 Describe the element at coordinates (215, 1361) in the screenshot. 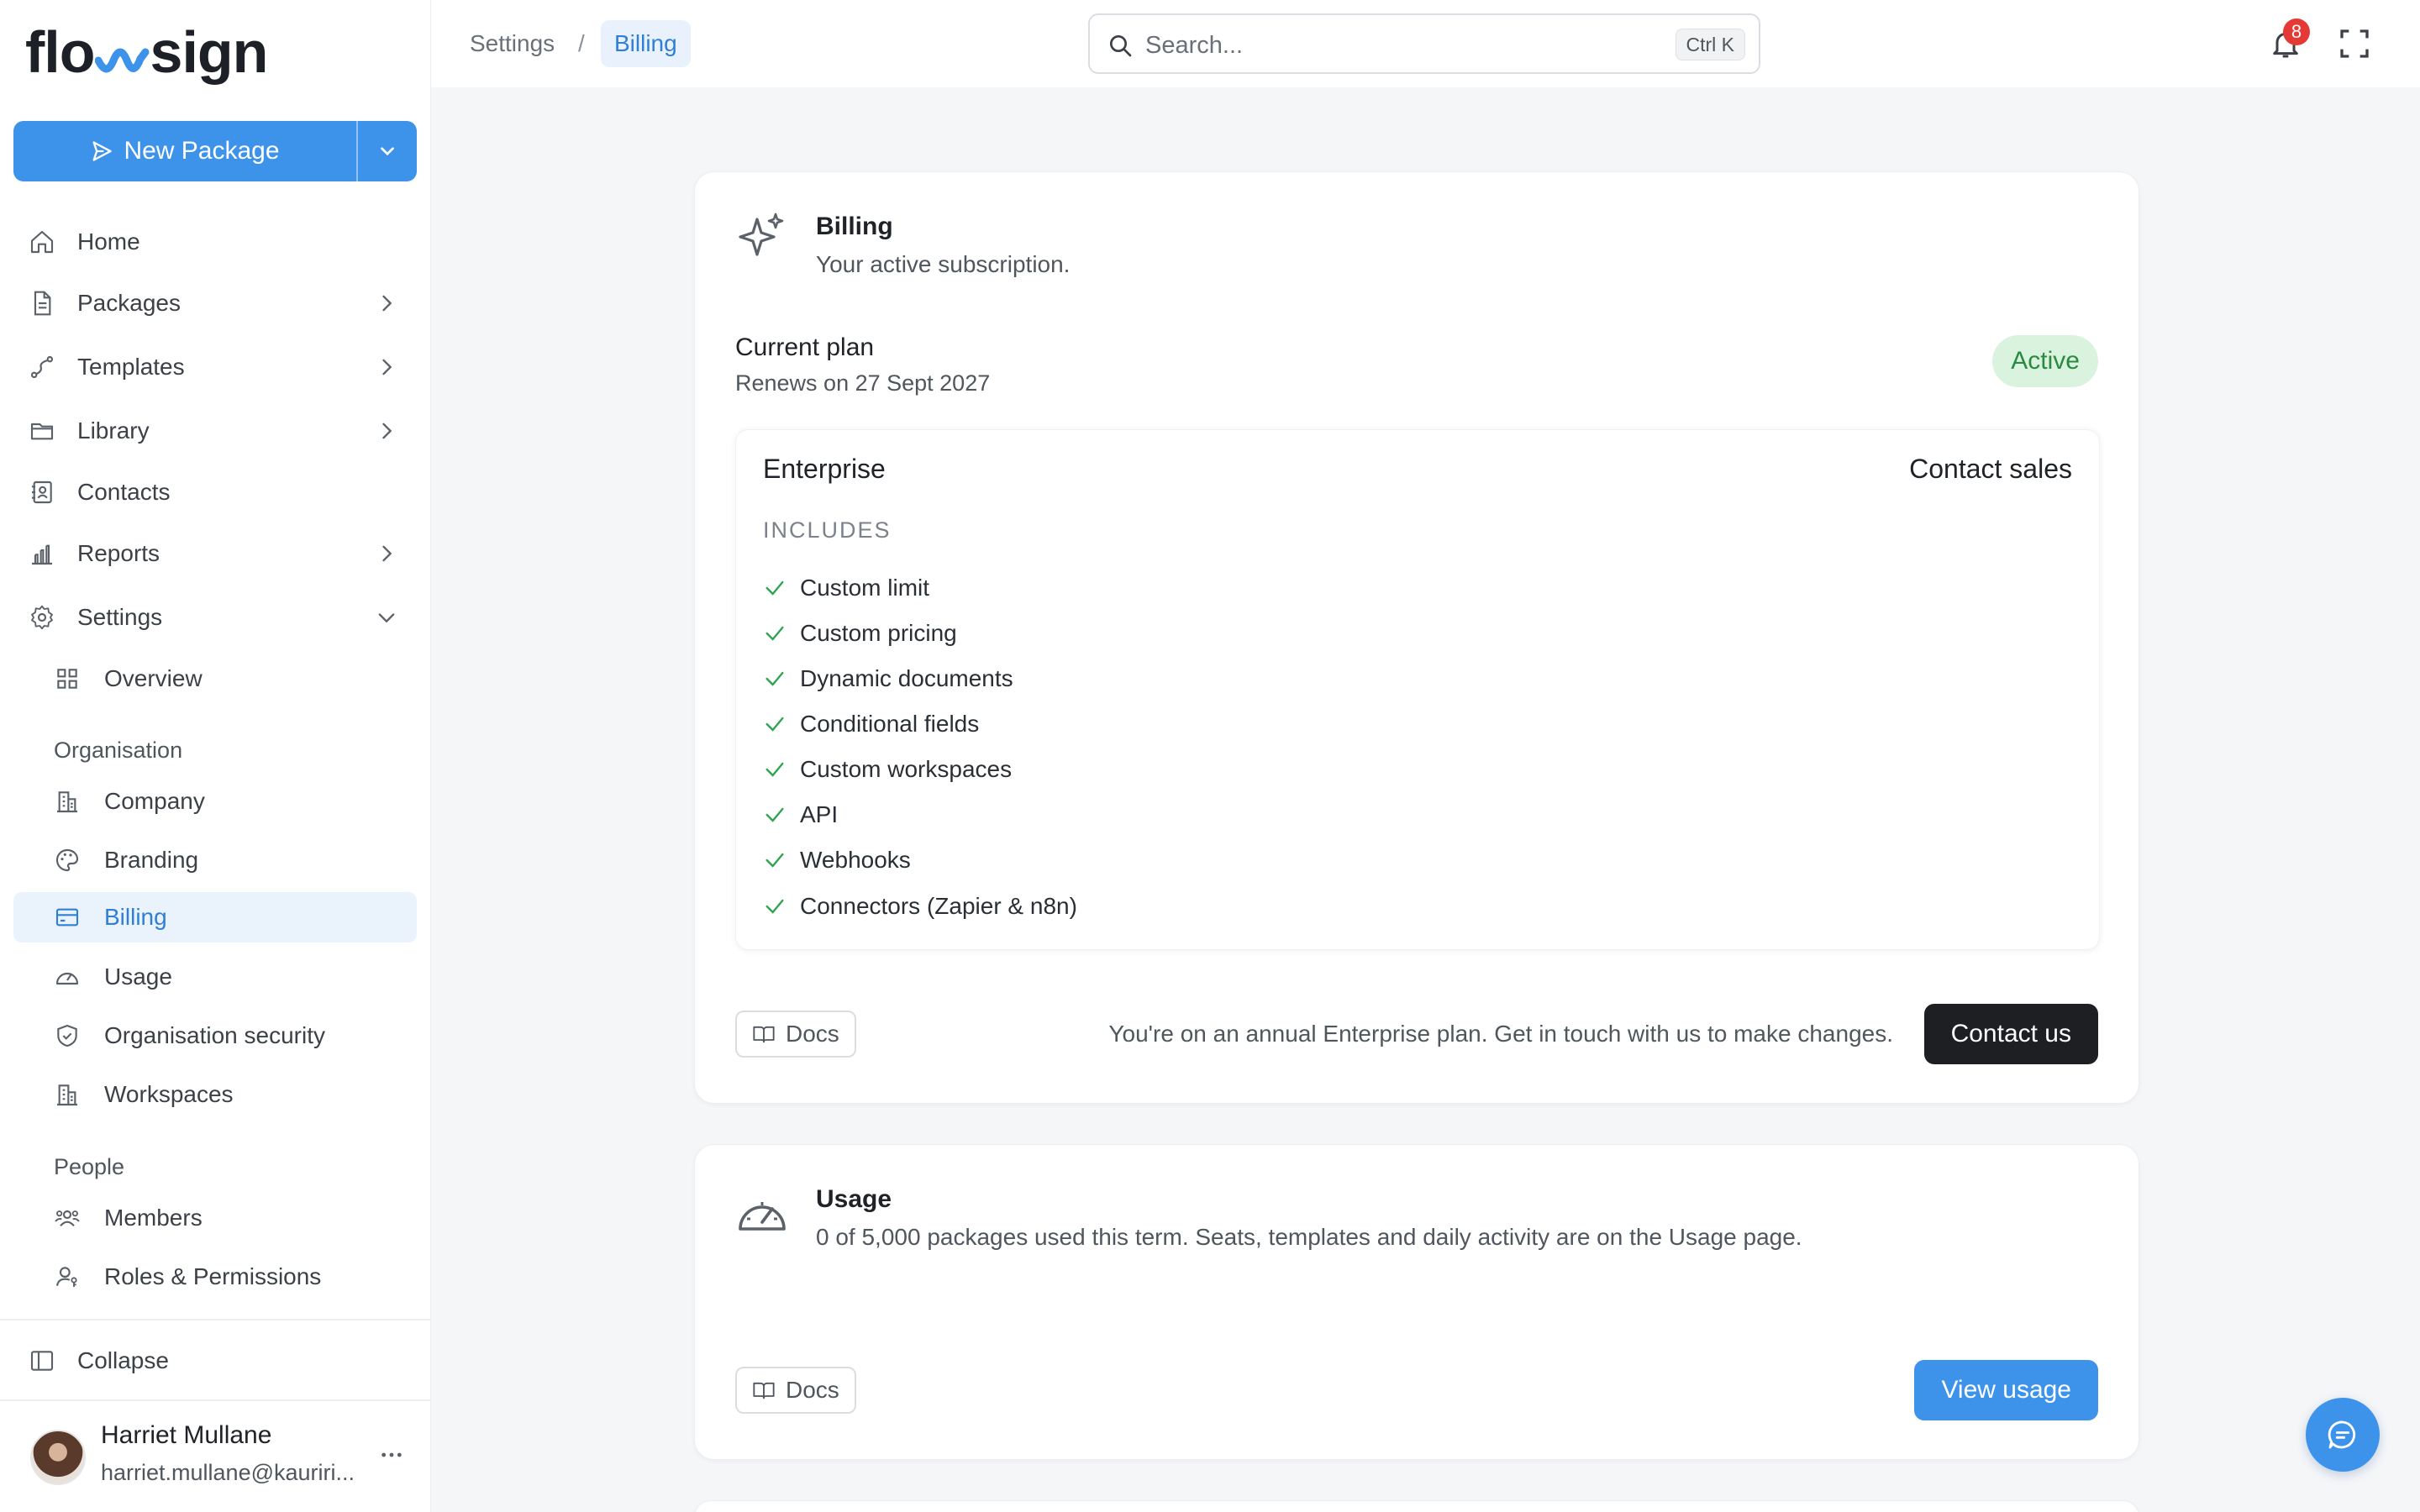

I see `collapse-button: Collapse` at that location.